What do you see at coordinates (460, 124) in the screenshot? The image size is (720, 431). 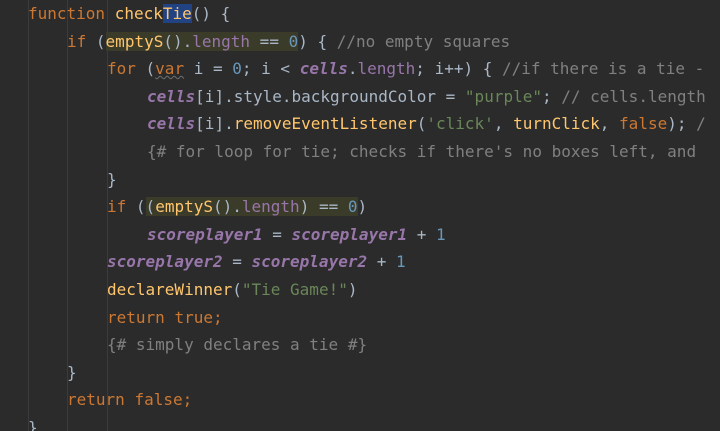 I see `code-token: 'click'` at bounding box center [460, 124].